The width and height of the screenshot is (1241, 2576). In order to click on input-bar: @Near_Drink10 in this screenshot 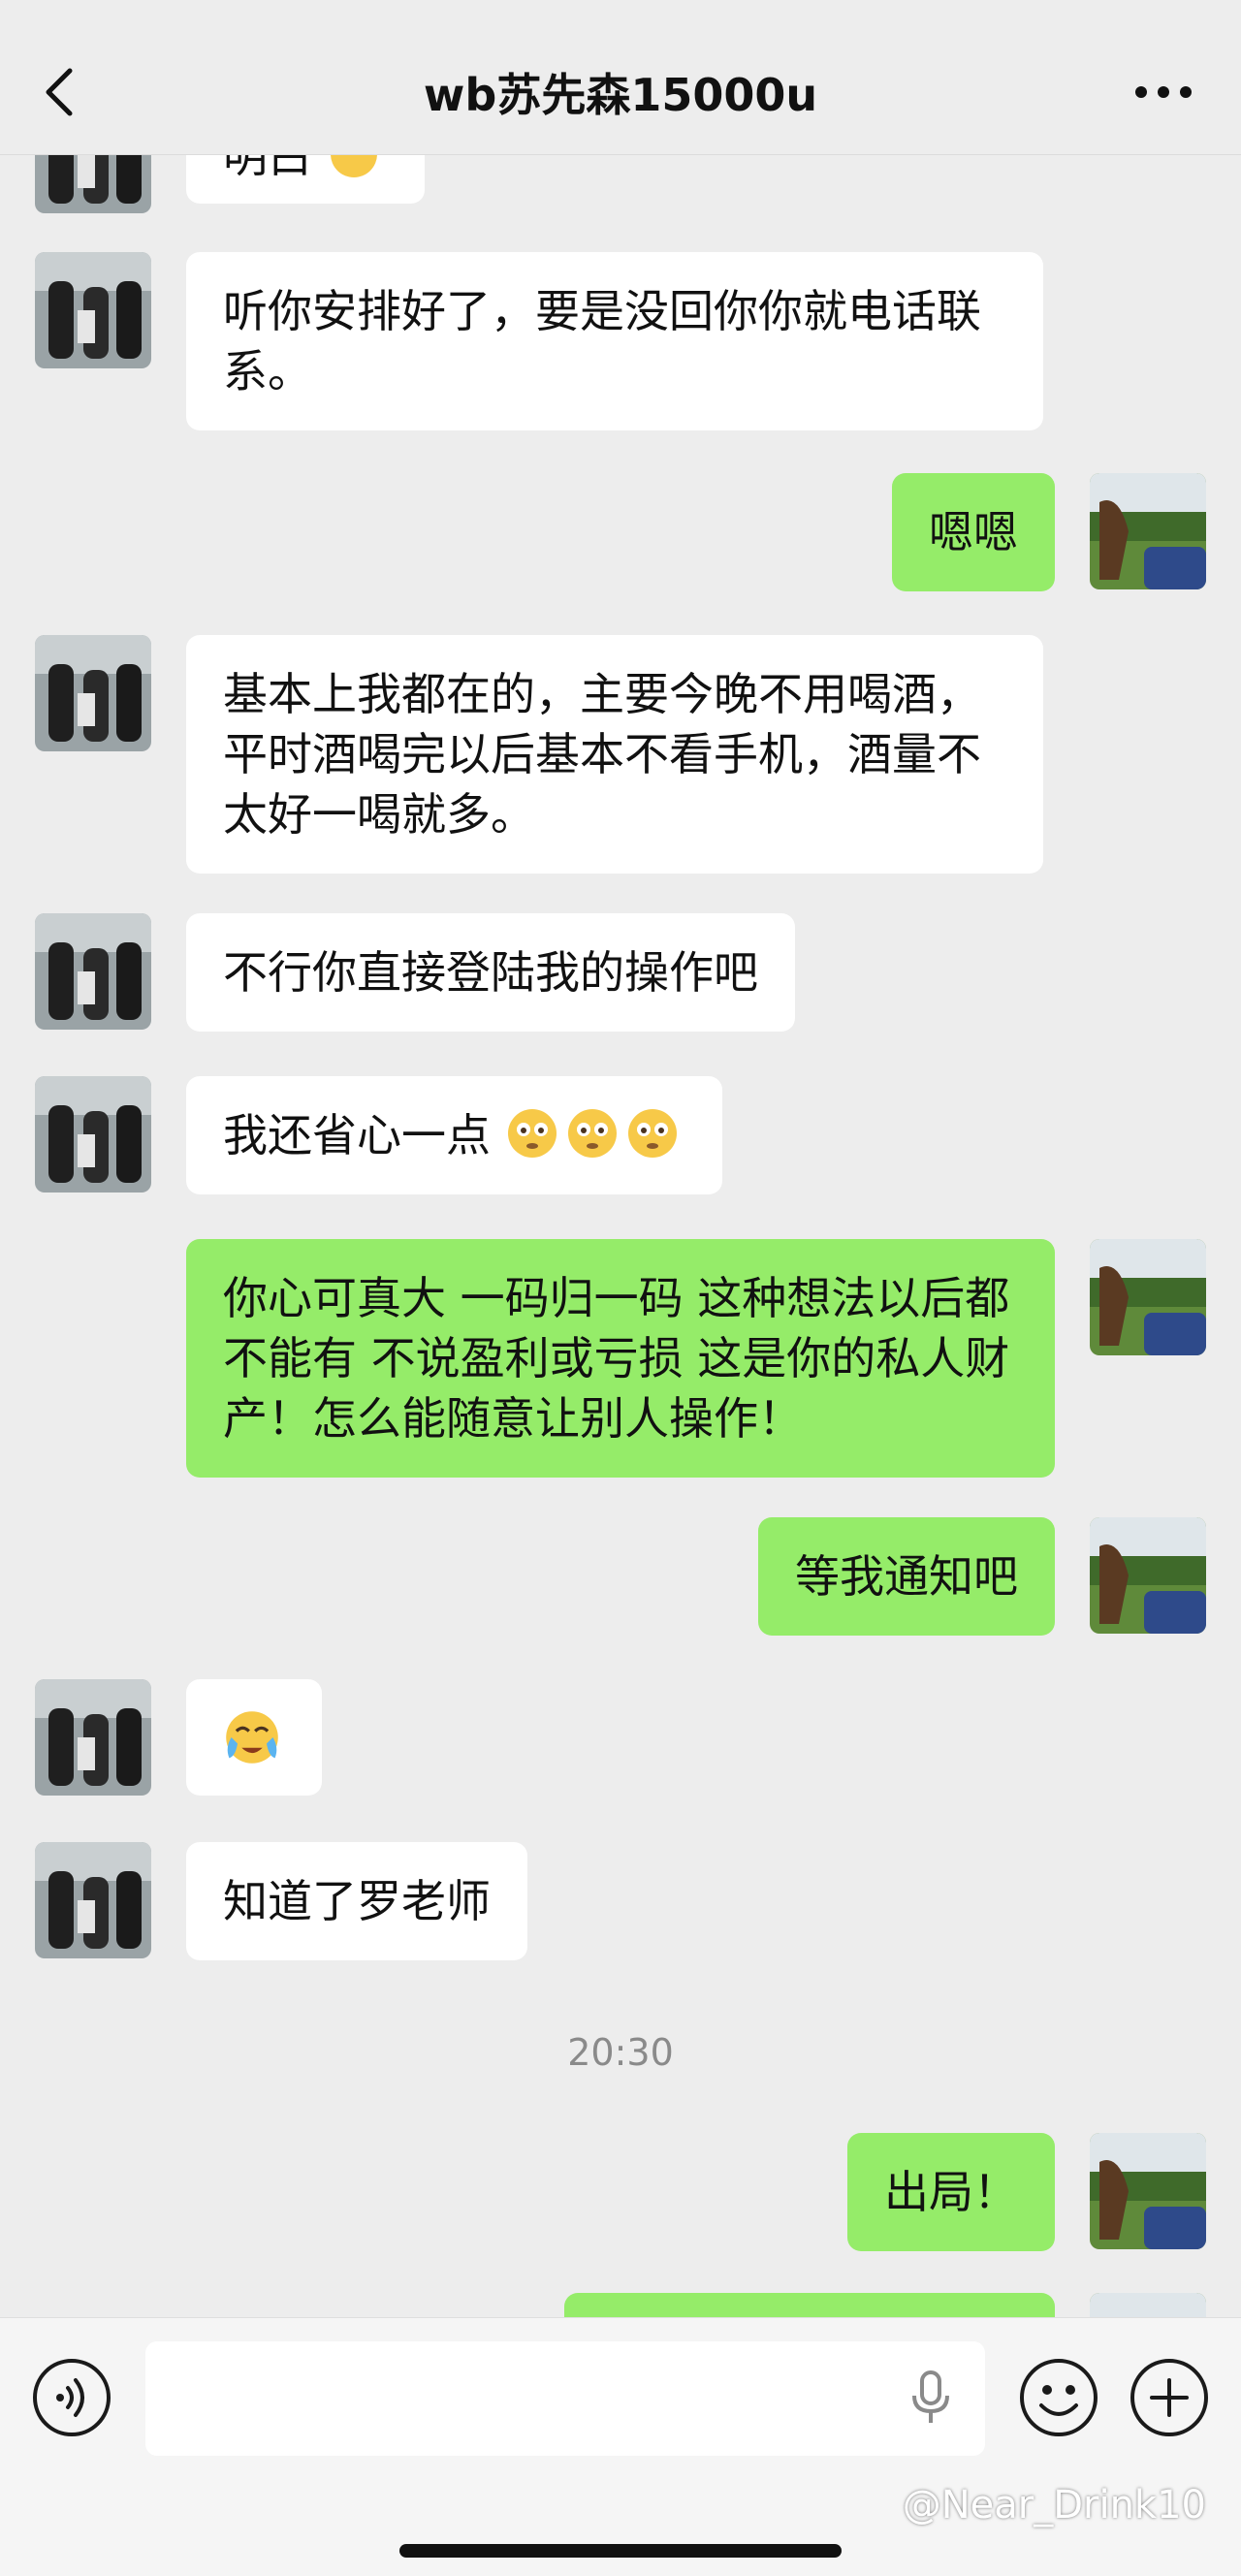, I will do `click(620, 2446)`.